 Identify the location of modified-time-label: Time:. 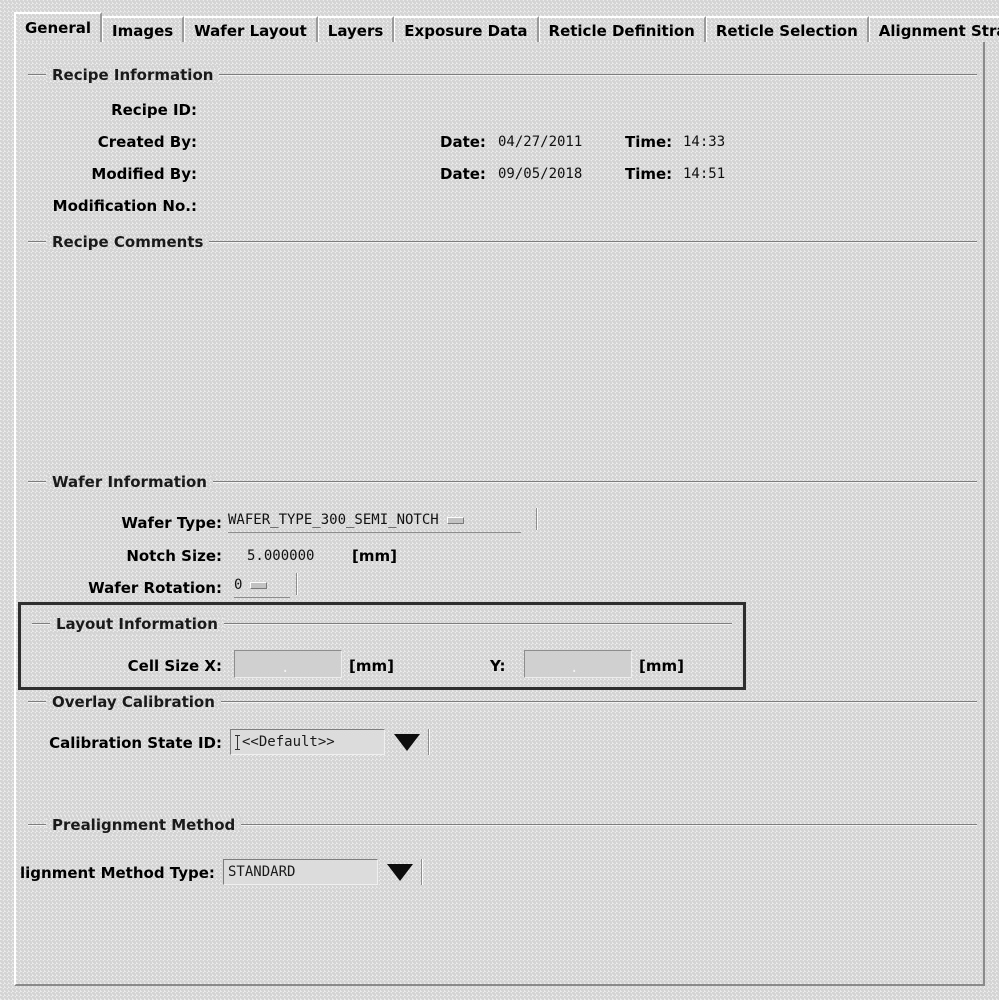
(649, 174).